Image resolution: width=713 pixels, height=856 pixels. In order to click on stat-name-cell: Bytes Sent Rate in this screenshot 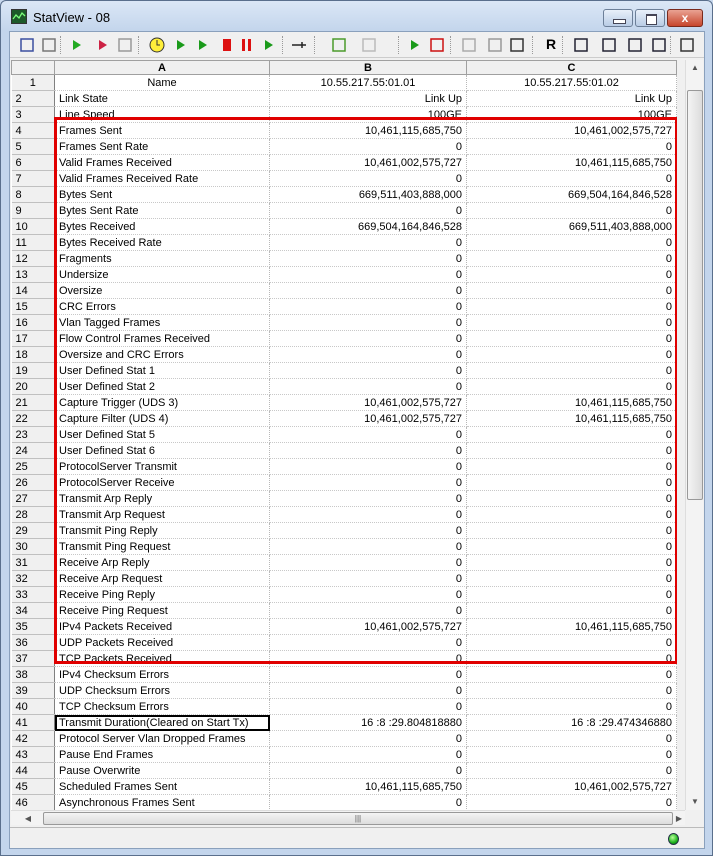, I will do `click(162, 210)`.